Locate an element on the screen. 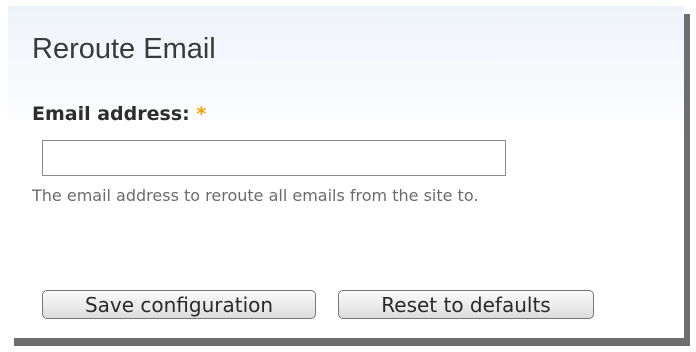 This screenshot has height=352, width=696. required-marker: * is located at coordinates (201, 114).